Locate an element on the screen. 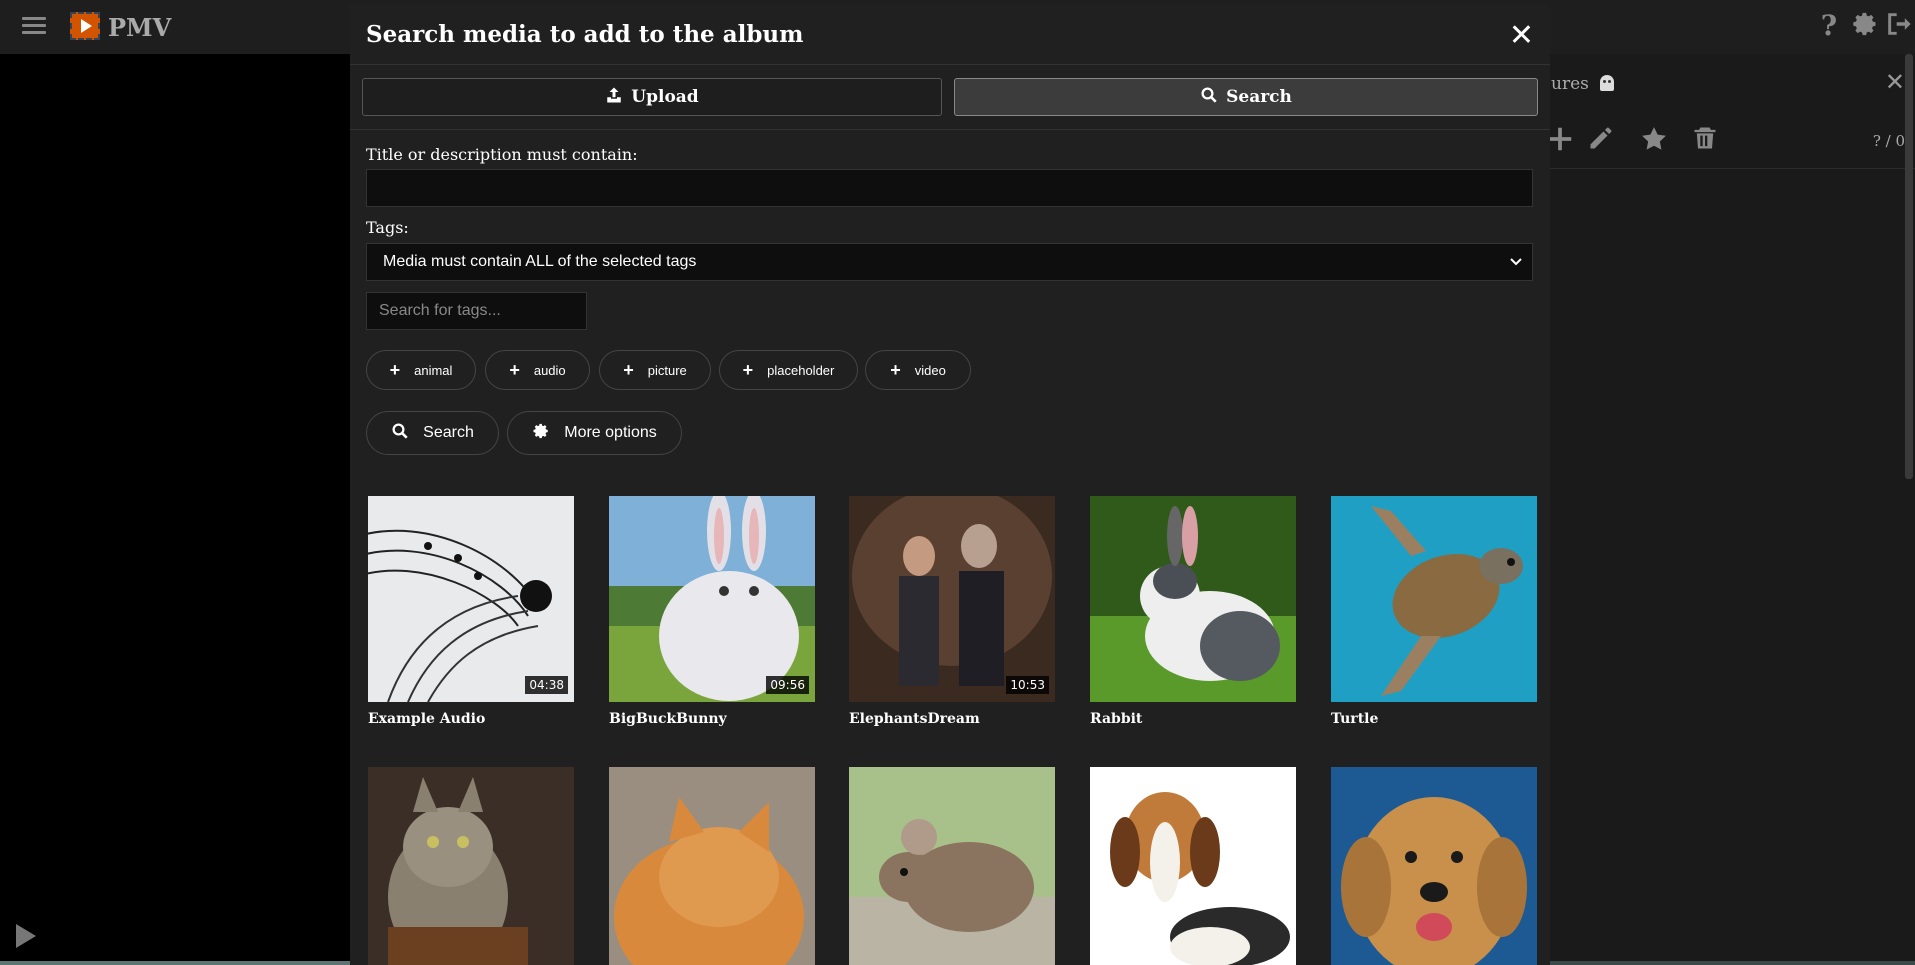 The width and height of the screenshot is (1915, 965). title-filter-label: Title or description must contain: is located at coordinates (502, 154).